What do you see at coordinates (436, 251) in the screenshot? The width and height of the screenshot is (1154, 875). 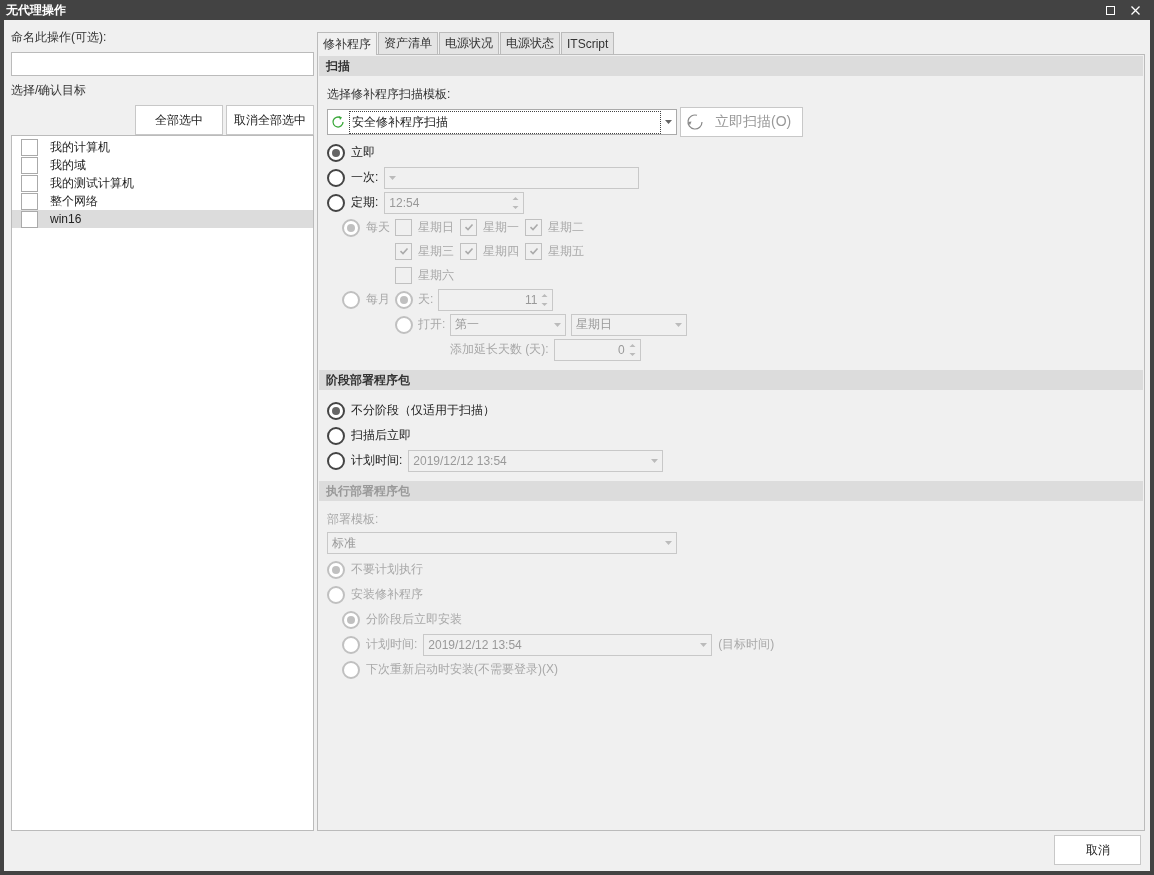 I see `checkbox-label: 星期三` at bounding box center [436, 251].